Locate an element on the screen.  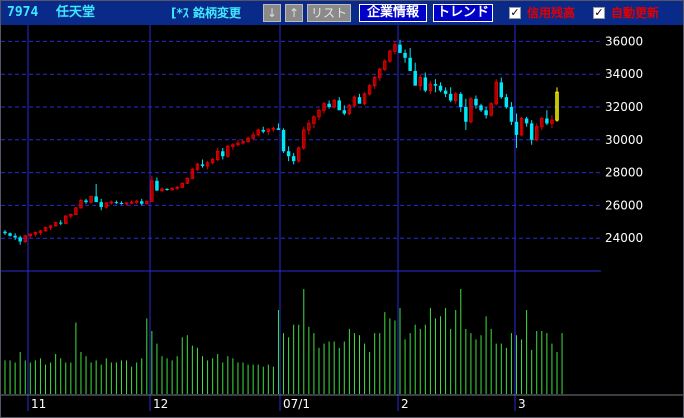
margin-balance-label: 信用残高 is located at coordinates (551, 13).